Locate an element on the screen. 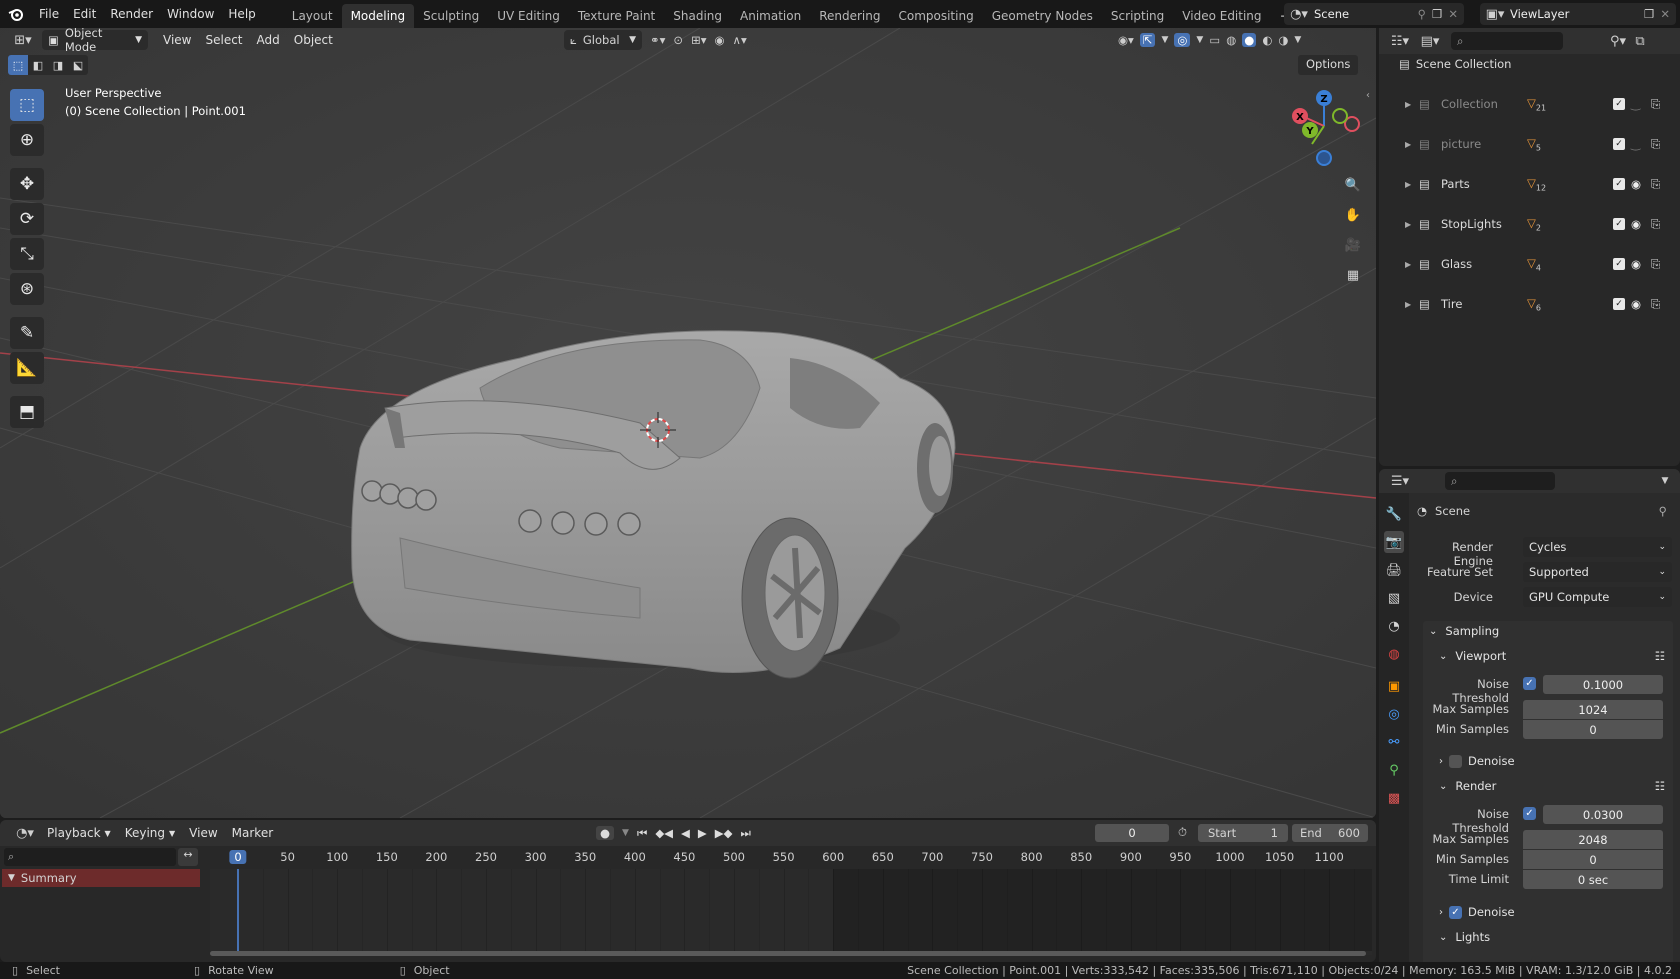 The height and width of the screenshot is (979, 1680). sampling-panel-header: ⌄ Sampling is located at coordinates (1548, 631).